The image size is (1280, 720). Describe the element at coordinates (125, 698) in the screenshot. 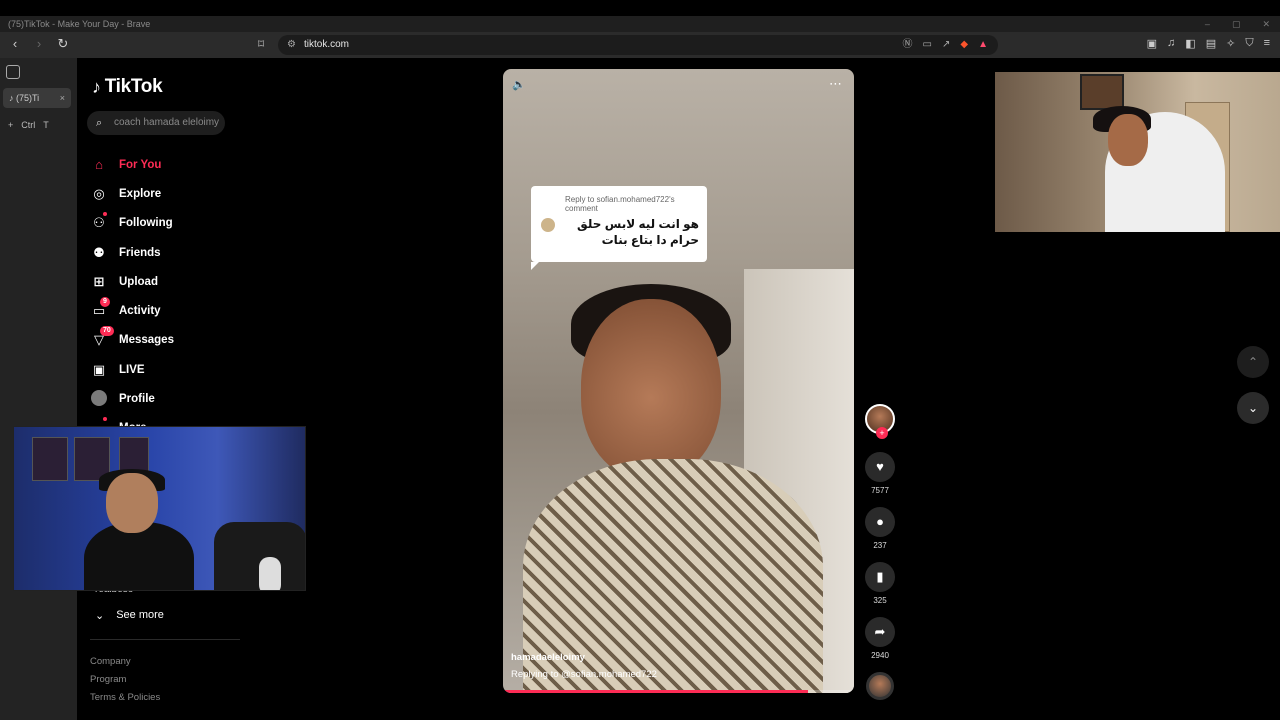

I see `footer-link-terms: Terms & Policies` at that location.